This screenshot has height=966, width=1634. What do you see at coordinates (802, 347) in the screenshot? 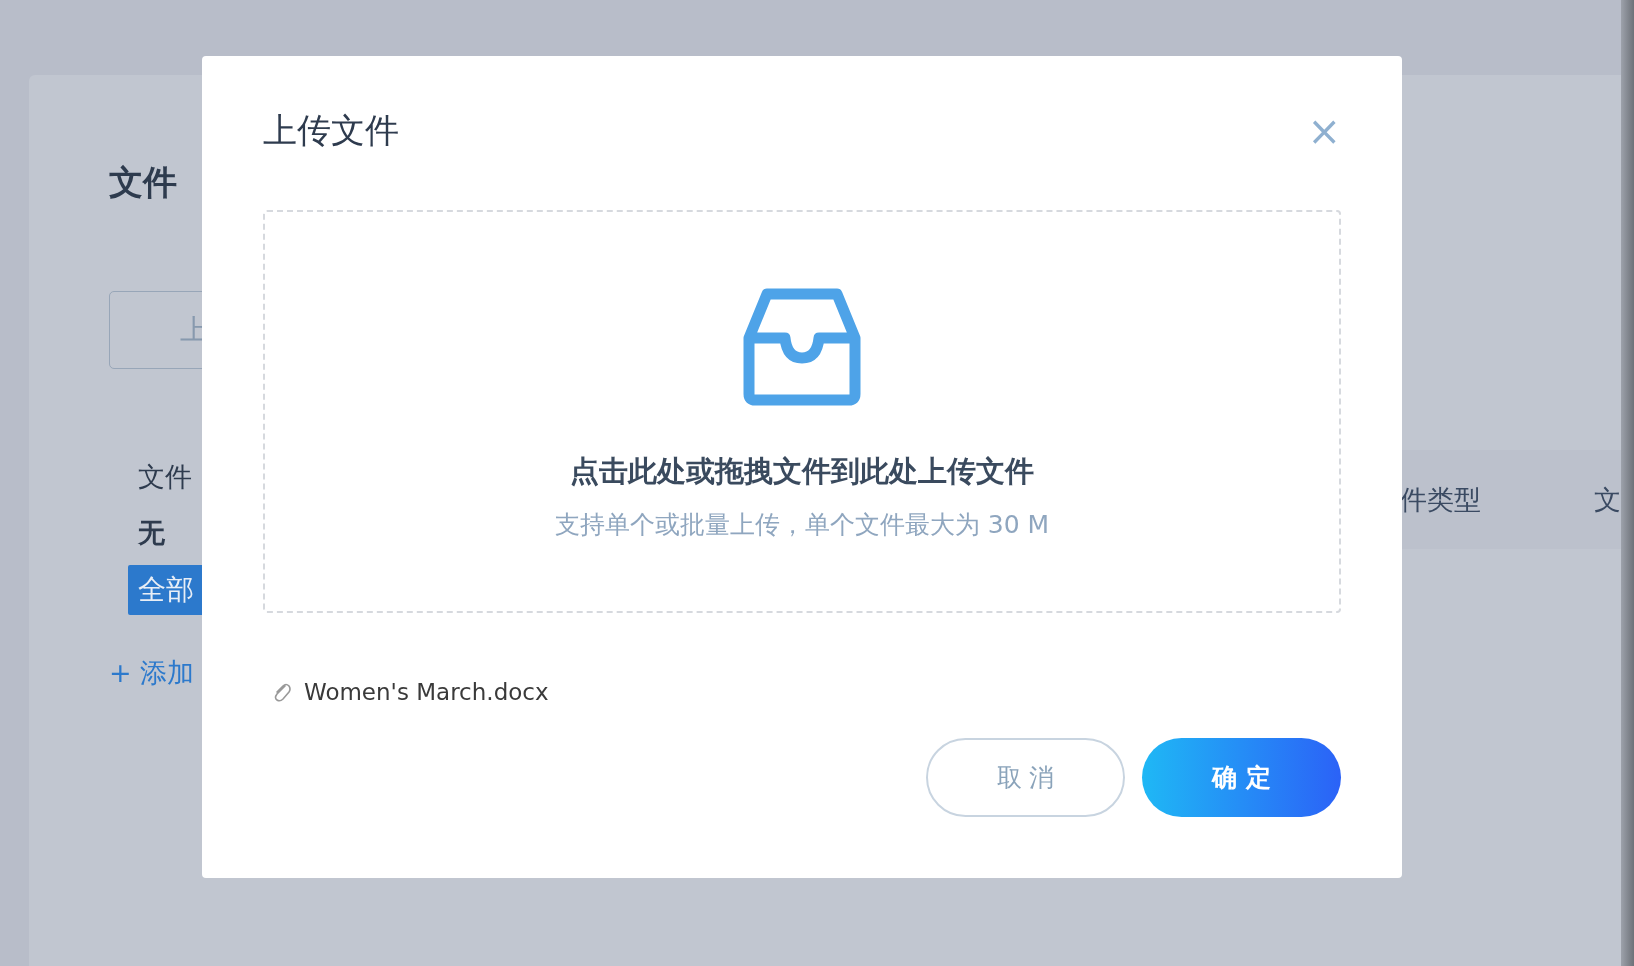
I see `inbox-icon` at bounding box center [802, 347].